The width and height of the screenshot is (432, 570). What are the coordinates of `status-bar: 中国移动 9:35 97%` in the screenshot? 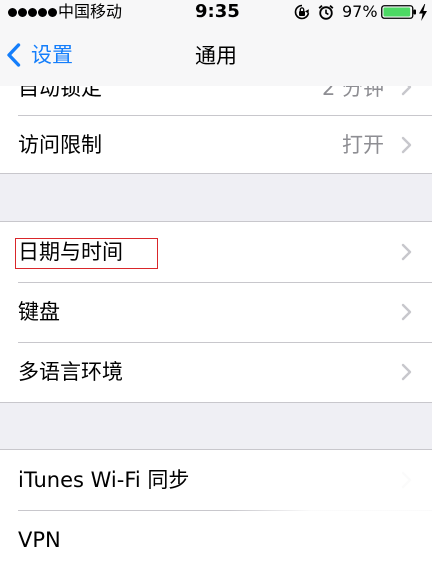 It's located at (216, 13).